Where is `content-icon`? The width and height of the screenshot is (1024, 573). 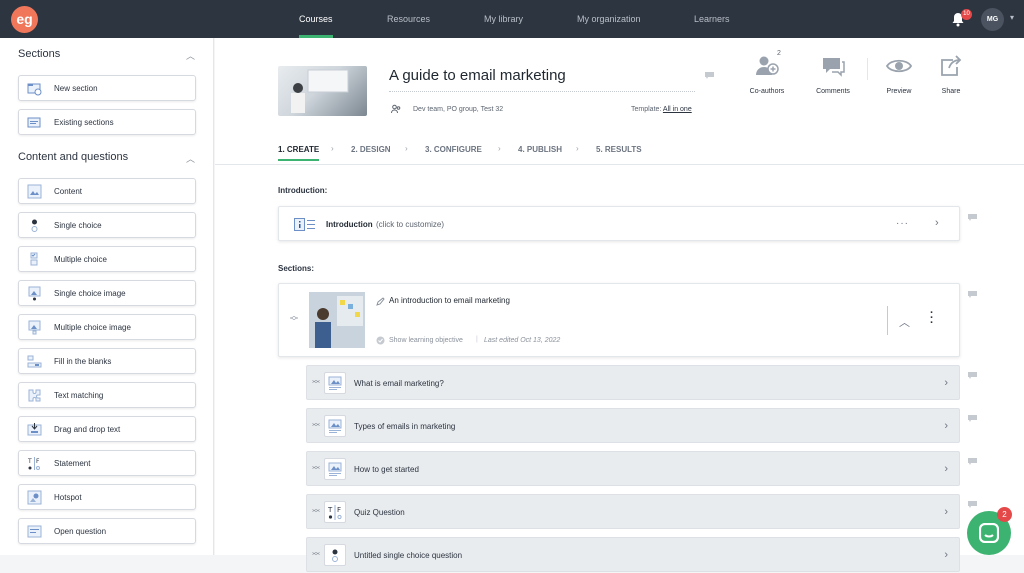
content-icon is located at coordinates (335, 426).